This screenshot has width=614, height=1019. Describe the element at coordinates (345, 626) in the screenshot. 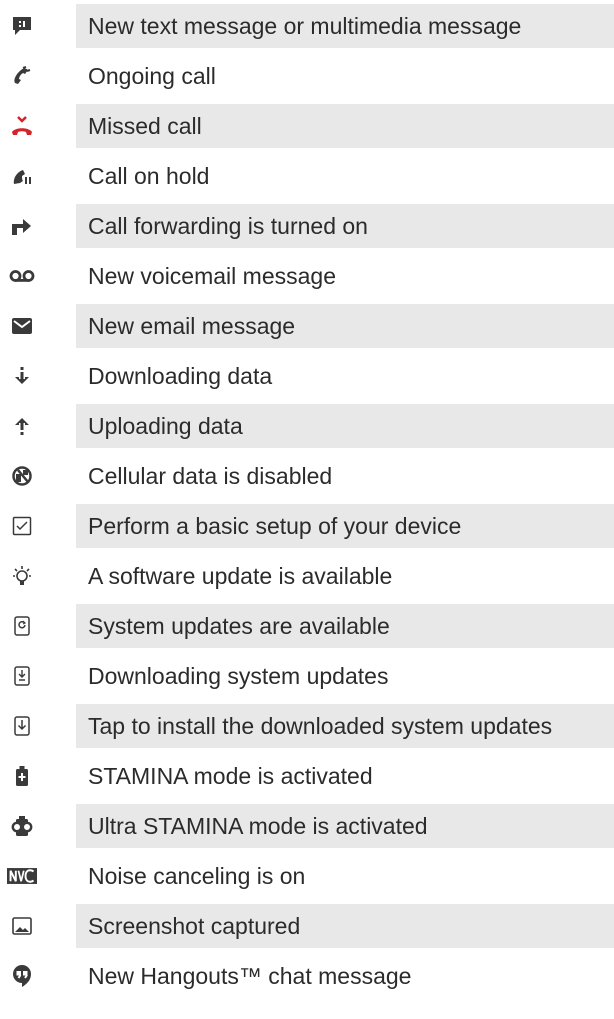

I see `list-item-label: System updates are available` at that location.